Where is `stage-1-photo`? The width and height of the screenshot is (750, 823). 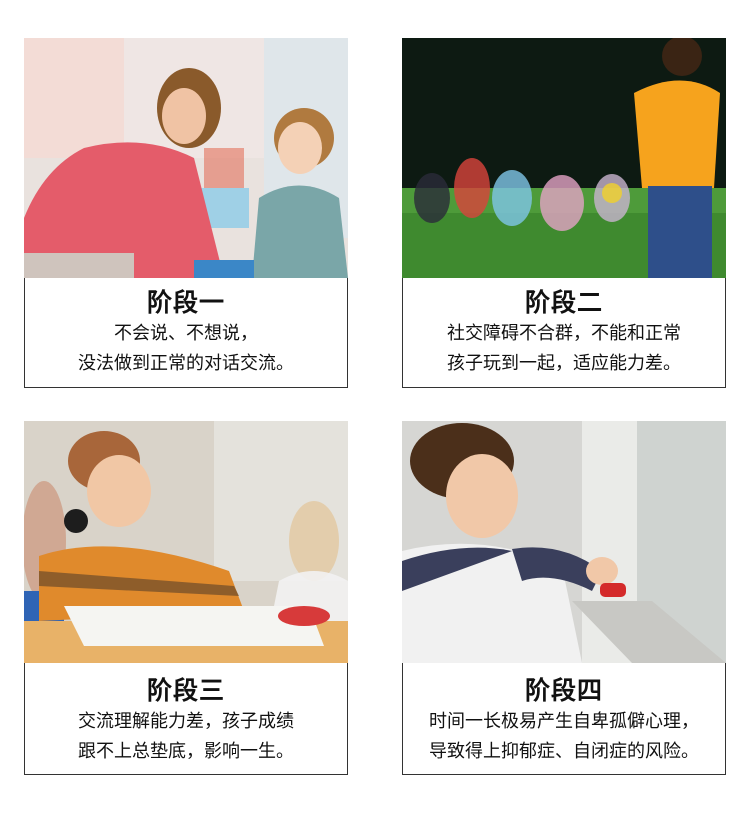 stage-1-photo is located at coordinates (186, 158).